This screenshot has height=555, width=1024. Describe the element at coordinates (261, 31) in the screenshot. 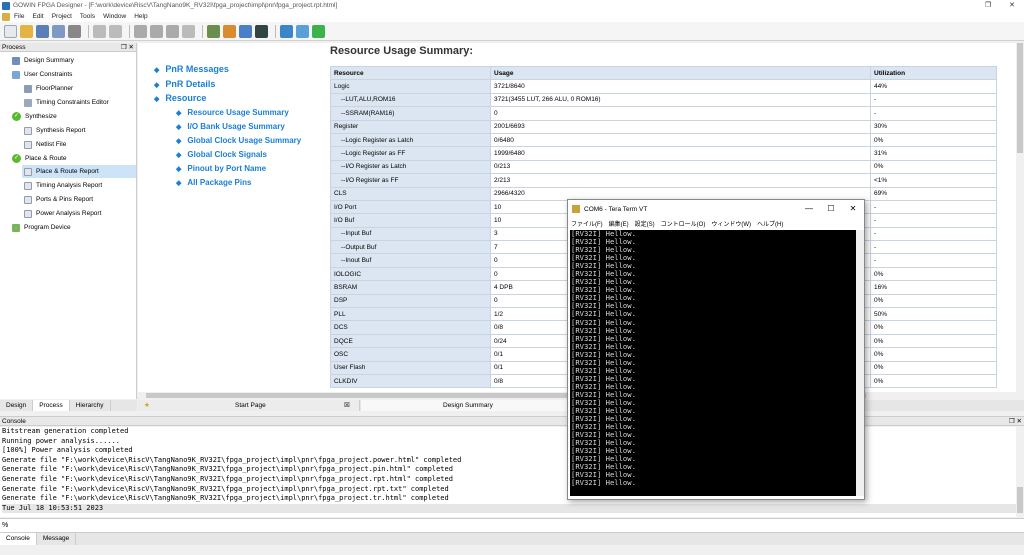

I see `program-icon` at that location.